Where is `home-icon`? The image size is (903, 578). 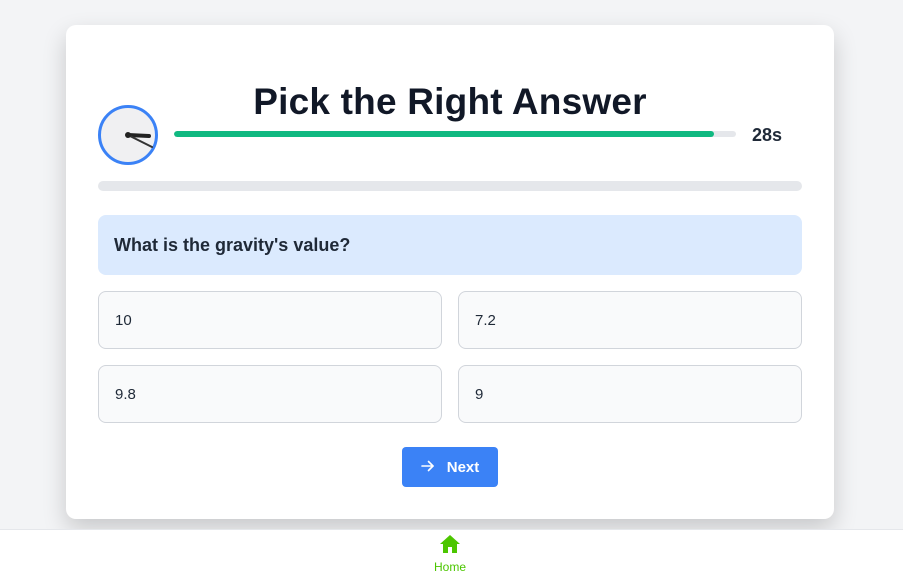 home-icon is located at coordinates (450, 546).